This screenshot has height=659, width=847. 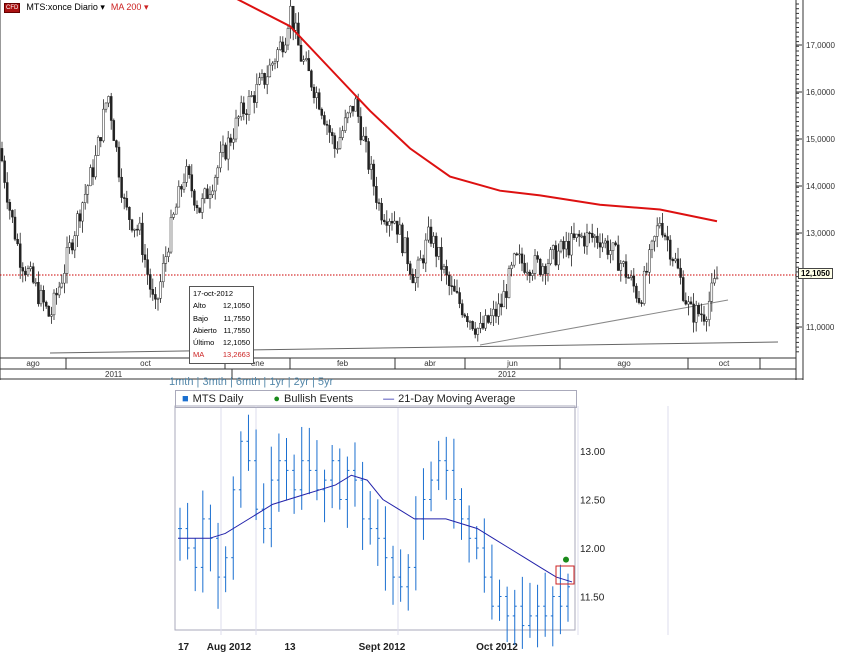 I want to click on range-5yr: 5yr, so click(x=325, y=382).